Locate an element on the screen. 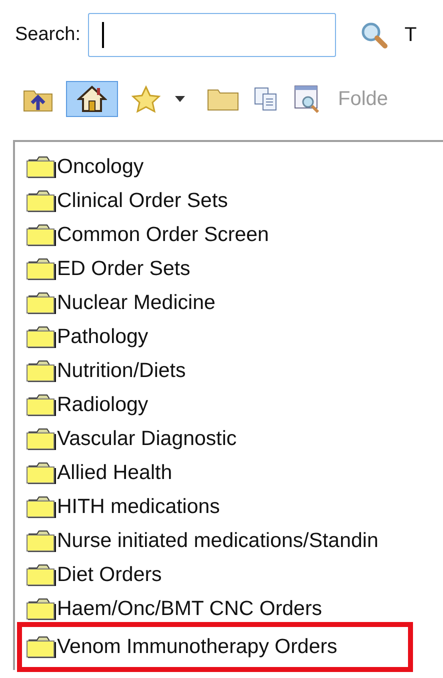 The height and width of the screenshot is (678, 443). folder-item: Haem/Onc/BMT CNC Orders is located at coordinates (234, 609).